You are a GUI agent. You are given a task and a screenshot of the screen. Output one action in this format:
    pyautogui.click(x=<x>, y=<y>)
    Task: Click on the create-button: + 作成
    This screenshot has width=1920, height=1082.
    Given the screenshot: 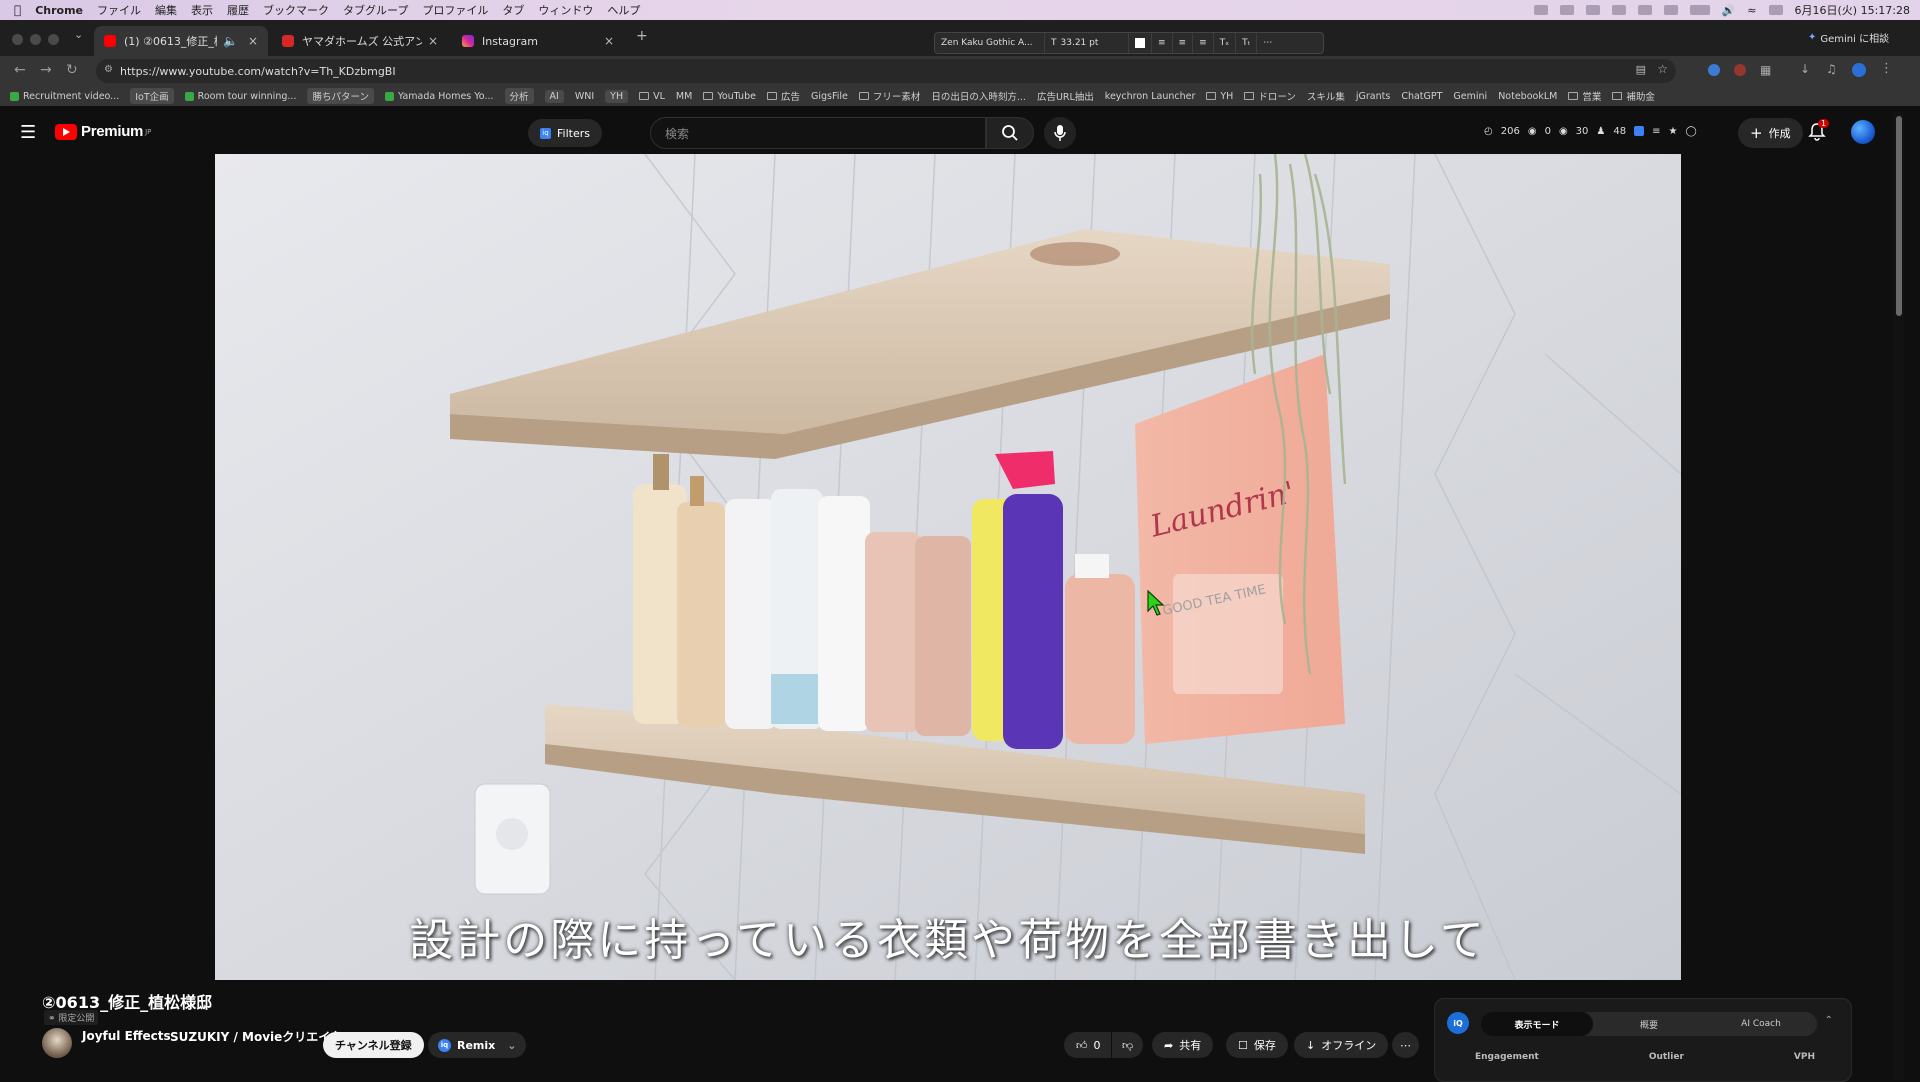 What is the action you would take?
    pyautogui.click(x=1770, y=133)
    